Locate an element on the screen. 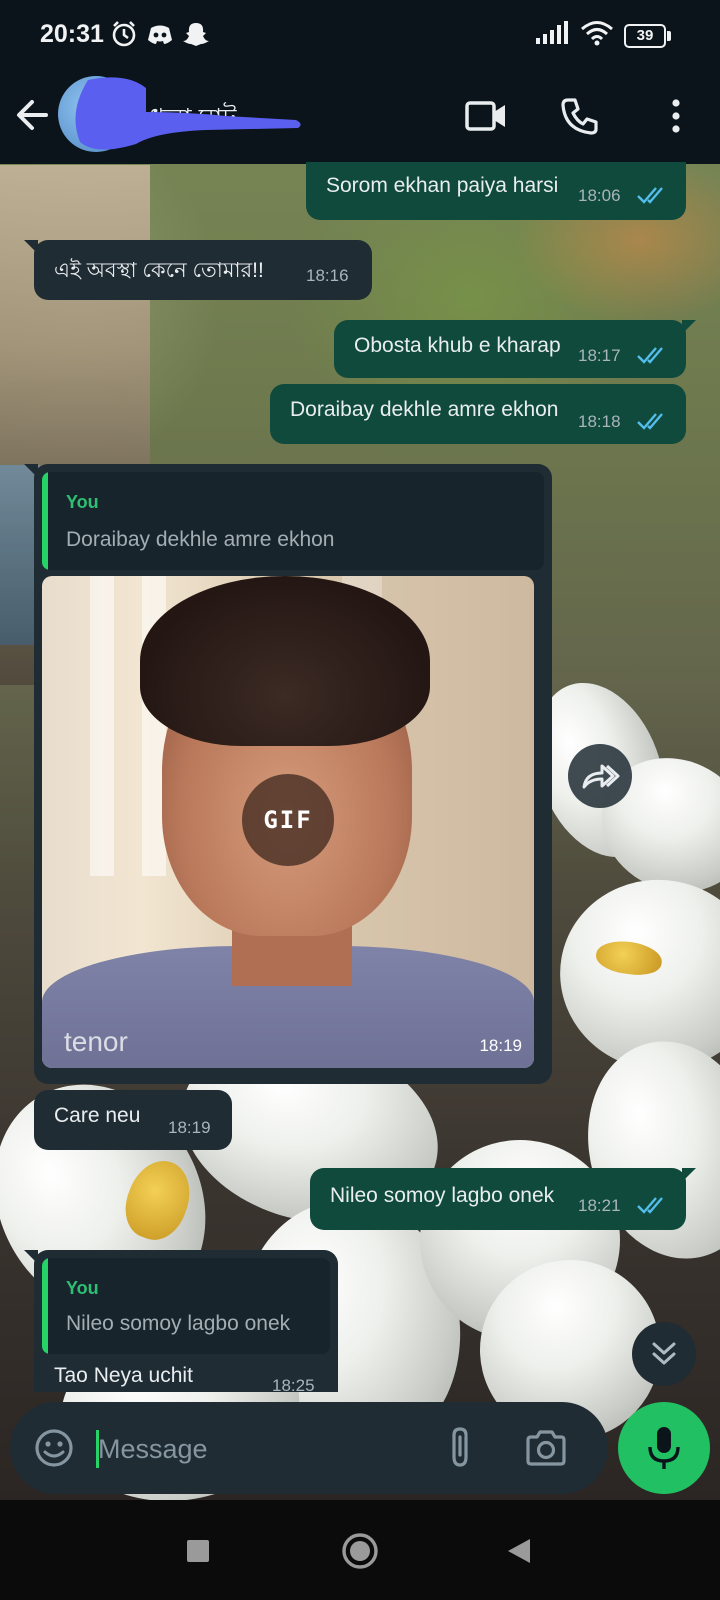 This screenshot has width=720, height=1600. system-nav-bar is located at coordinates (360, 1550).